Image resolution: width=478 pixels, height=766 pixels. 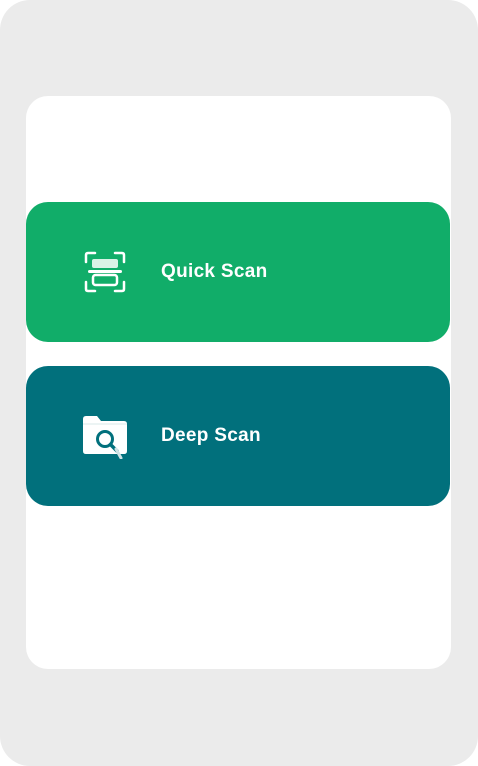 I want to click on folder-search-icon, so click(x=105, y=436).